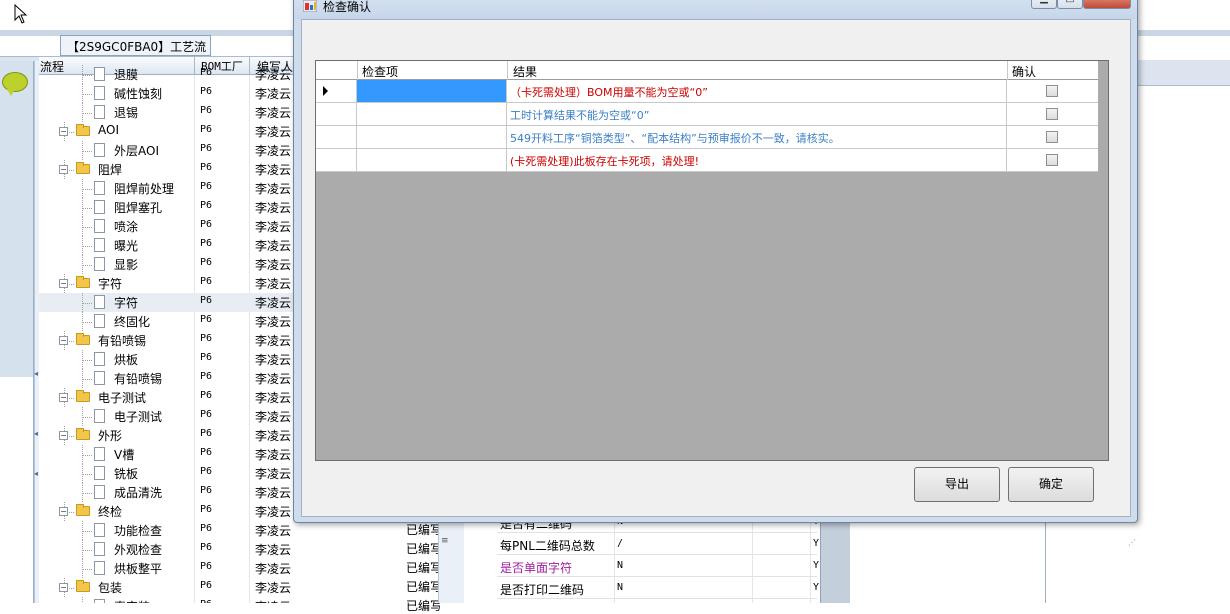 The image size is (1230, 614). I want to click on result-cell: 工时计算结果不能为空或“0”, so click(757, 114).